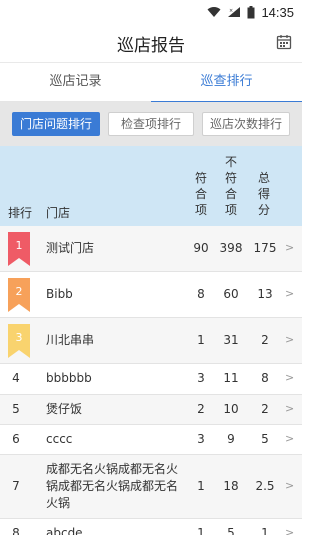 The image size is (320, 535). Describe the element at coordinates (246, 124) in the screenshot. I see `patrol-count-ranking-button: 巡店次数排行` at that location.